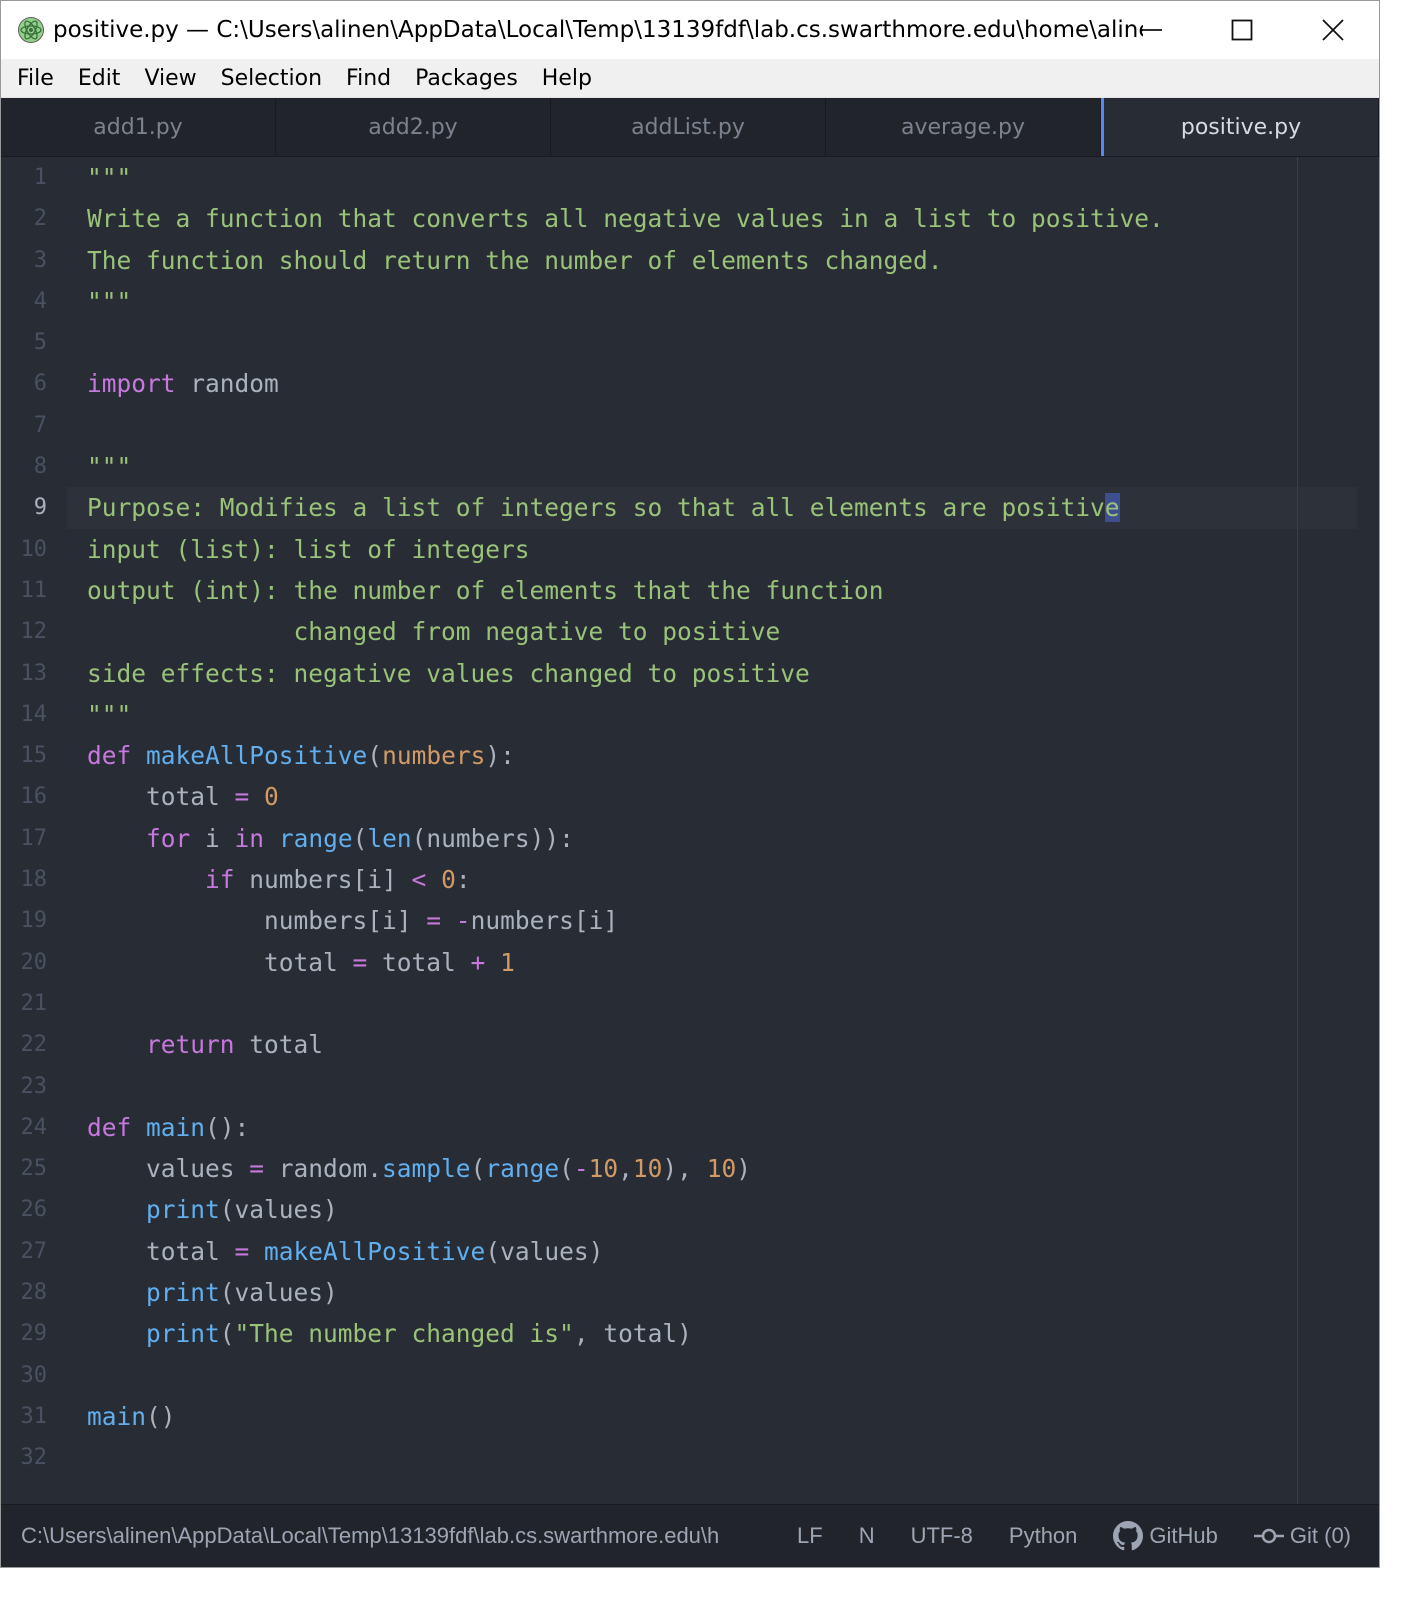 Image resolution: width=1406 pixels, height=1597 pixels. I want to click on line-number: 4, so click(31, 301).